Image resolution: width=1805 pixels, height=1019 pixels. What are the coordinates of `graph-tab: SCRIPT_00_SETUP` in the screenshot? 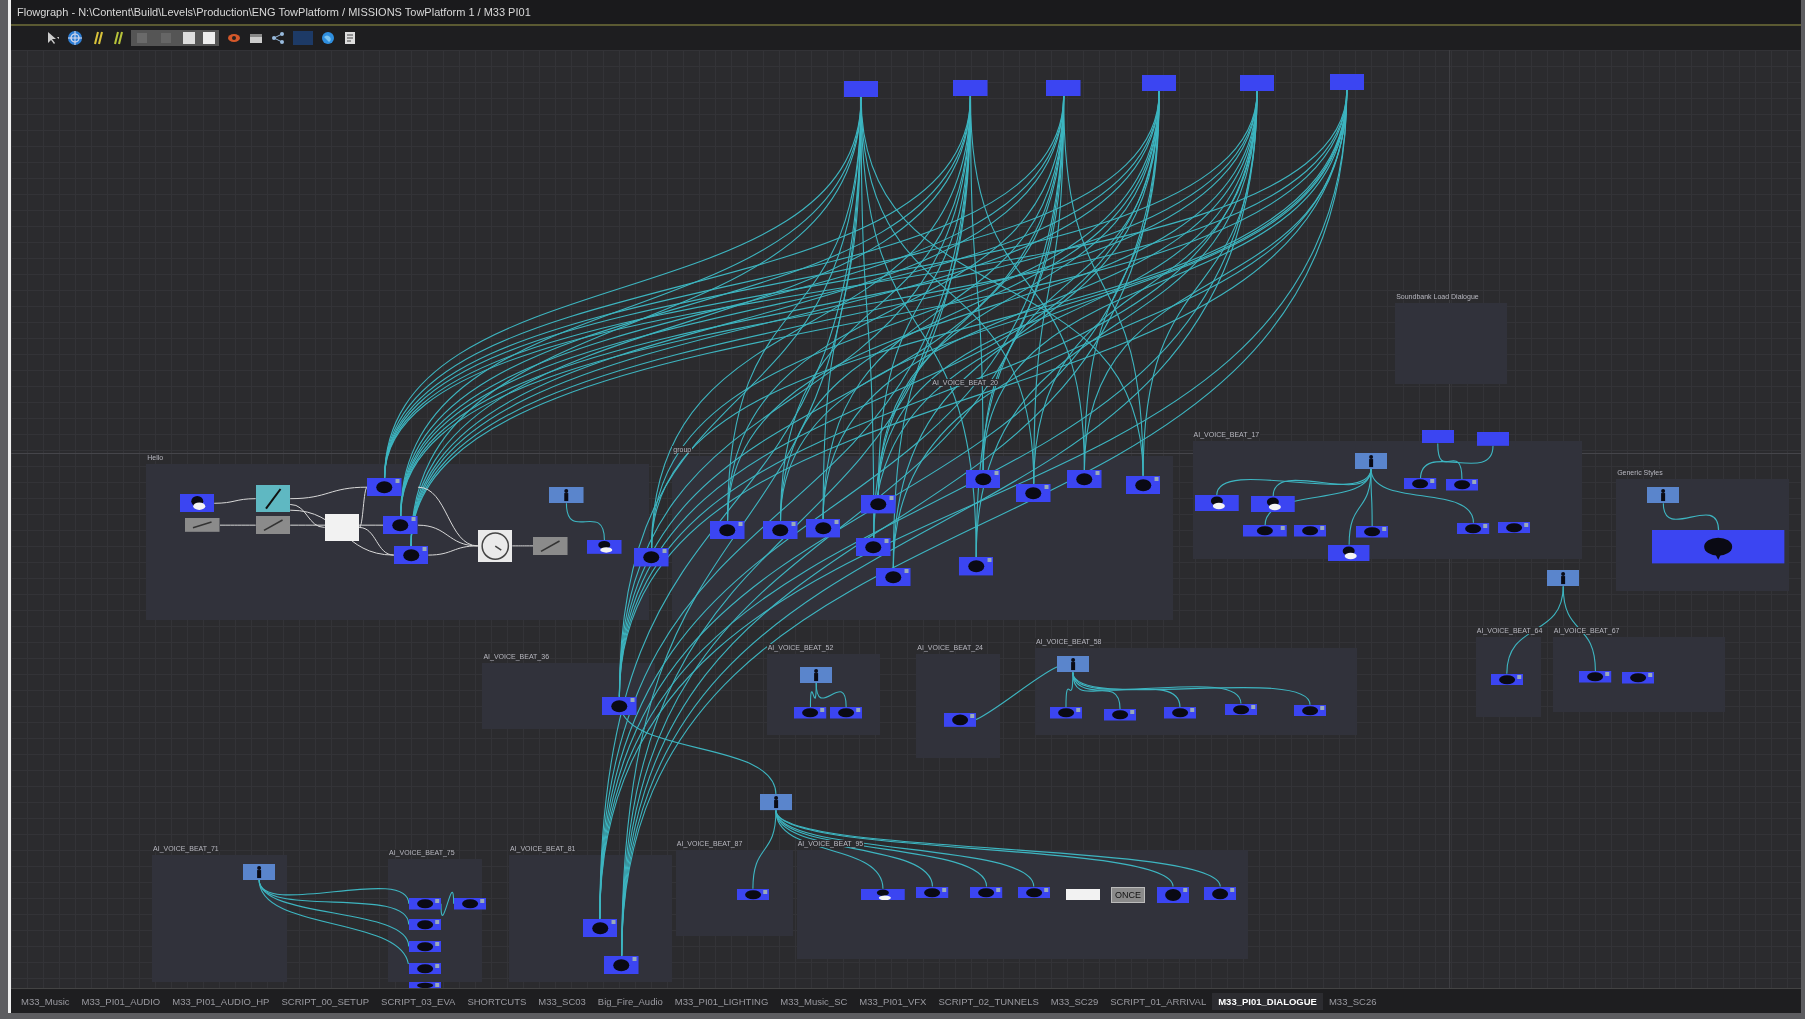 It's located at (325, 1001).